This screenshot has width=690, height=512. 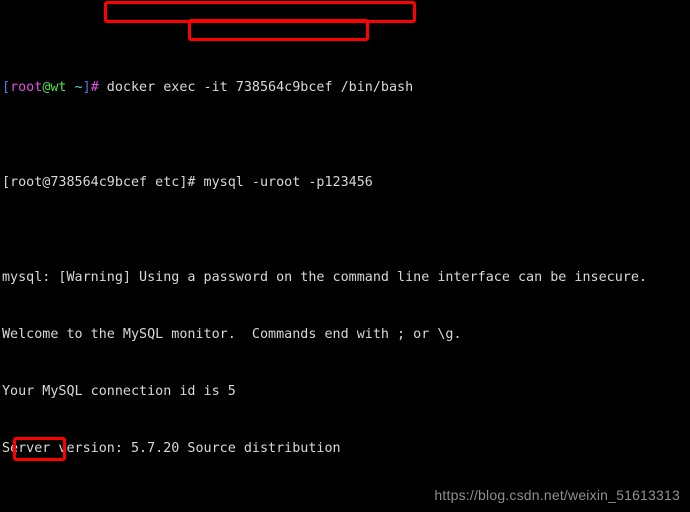 What do you see at coordinates (99, 182) in the screenshot?
I see `prompt-2-text: [root@738564c9bcef etc]#` at bounding box center [99, 182].